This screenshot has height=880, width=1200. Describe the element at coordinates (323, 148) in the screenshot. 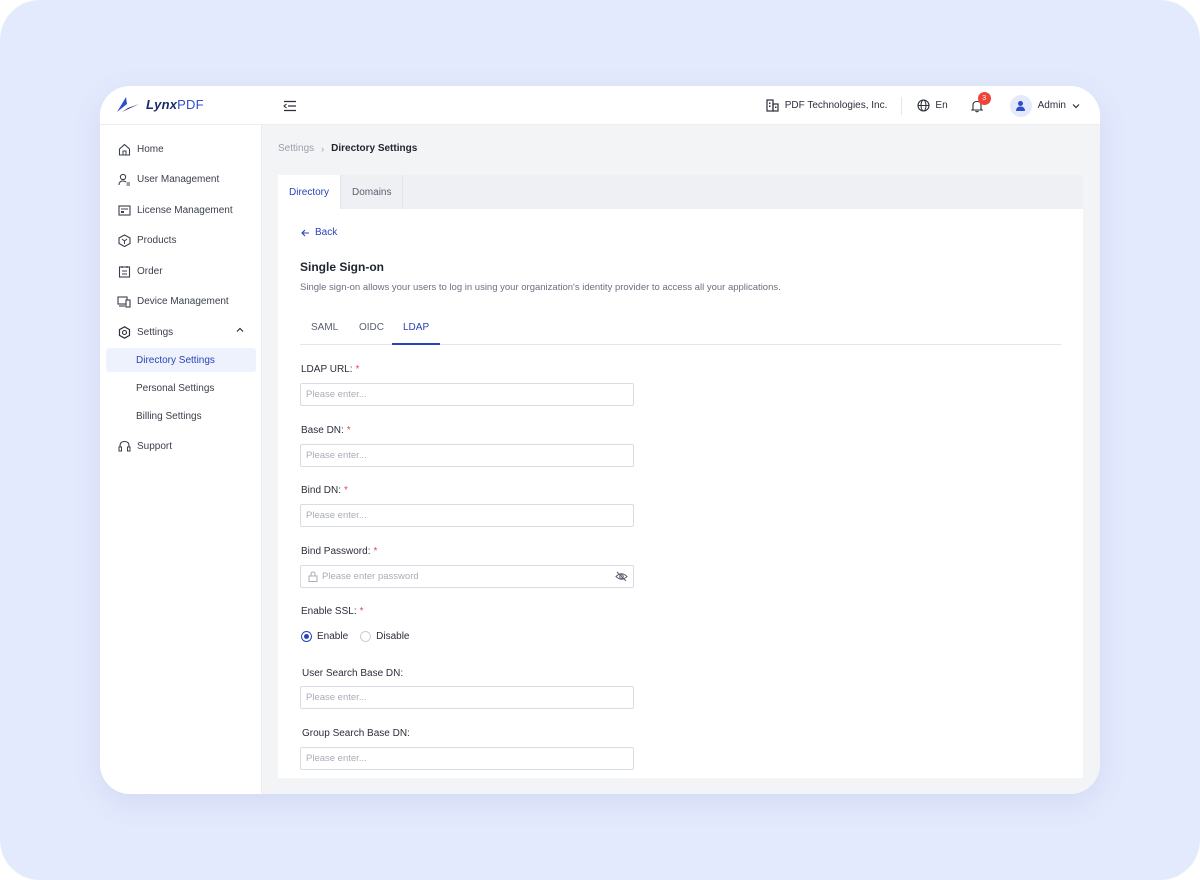

I see `chevron-right-icon: ›` at that location.